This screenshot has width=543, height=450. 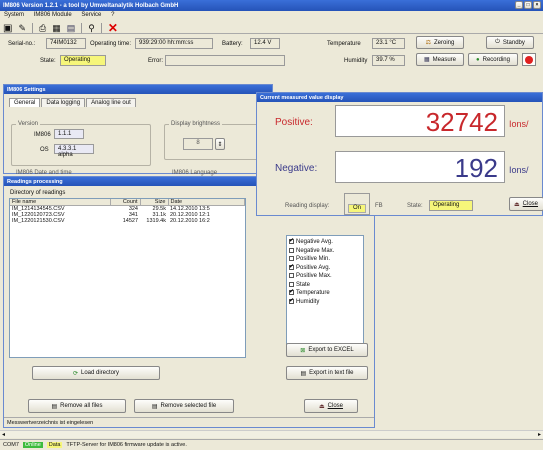 I want to click on maximize-icon: □, so click(x=528, y=5).